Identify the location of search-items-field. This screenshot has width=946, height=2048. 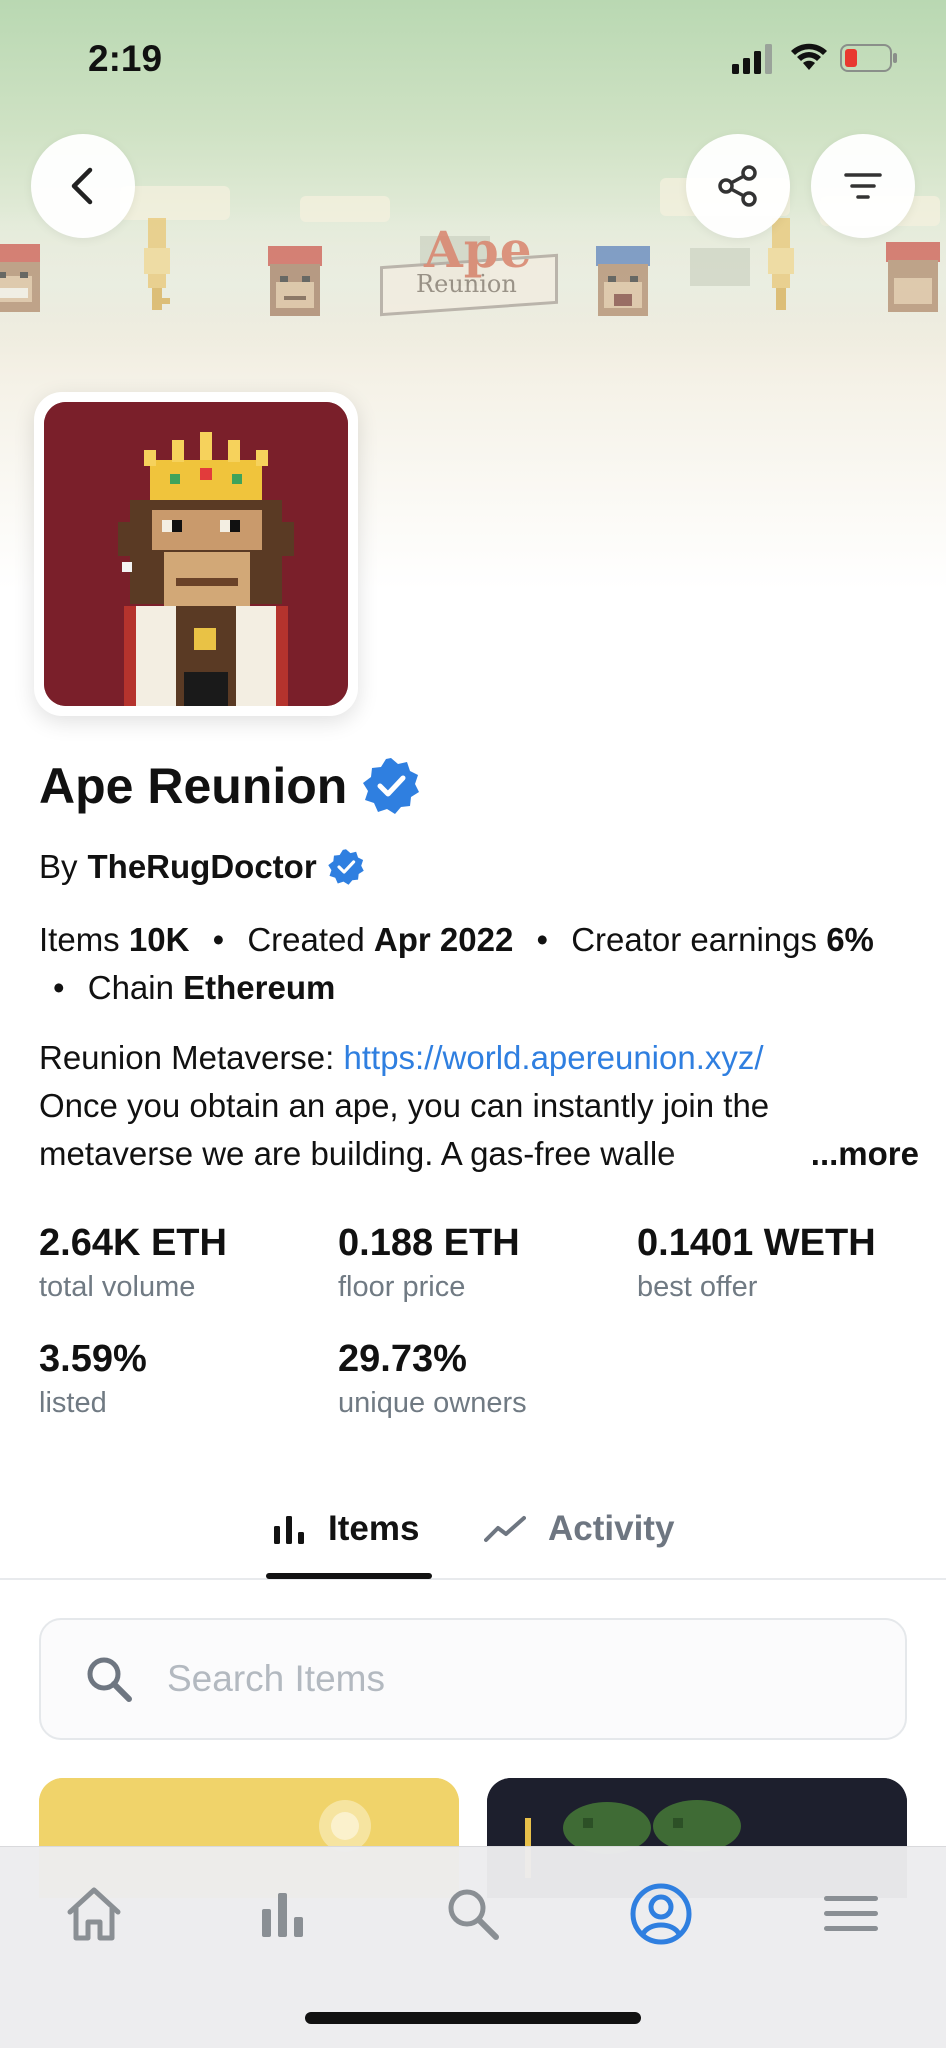
(473, 1679).